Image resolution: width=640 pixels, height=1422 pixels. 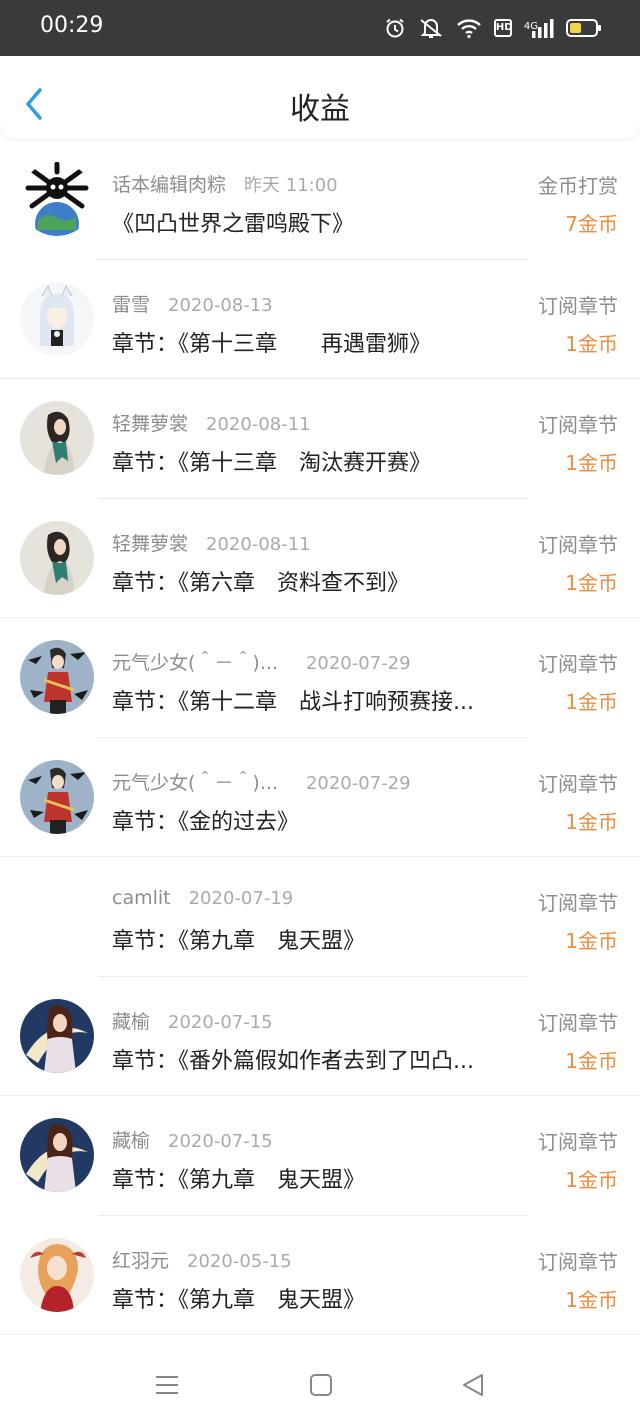 I want to click on list-item: camlit 2020-07-19 章节：《第九章 鬼天盟》 订阅章节 1金币, so click(x=320, y=917).